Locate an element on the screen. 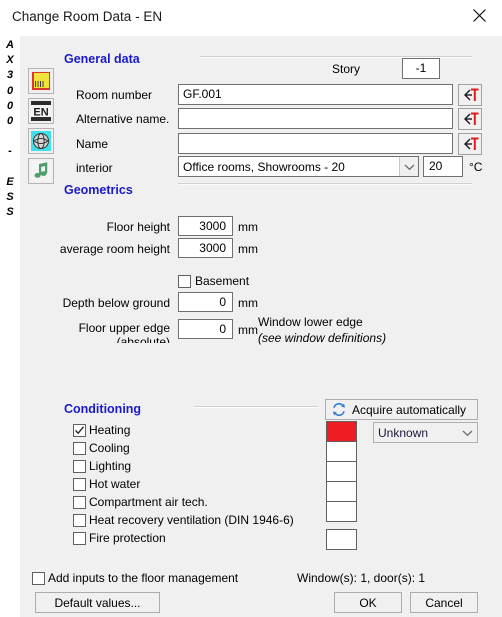  general-data-heading: General data is located at coordinates (102, 59).